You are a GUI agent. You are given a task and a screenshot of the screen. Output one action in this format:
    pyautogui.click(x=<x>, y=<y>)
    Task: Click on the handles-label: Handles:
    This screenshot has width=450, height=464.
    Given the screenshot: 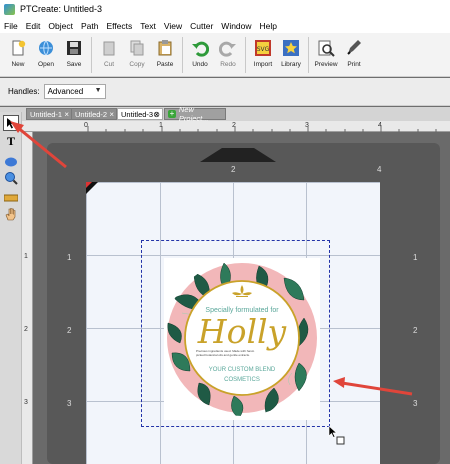 What is the action you would take?
    pyautogui.click(x=24, y=91)
    